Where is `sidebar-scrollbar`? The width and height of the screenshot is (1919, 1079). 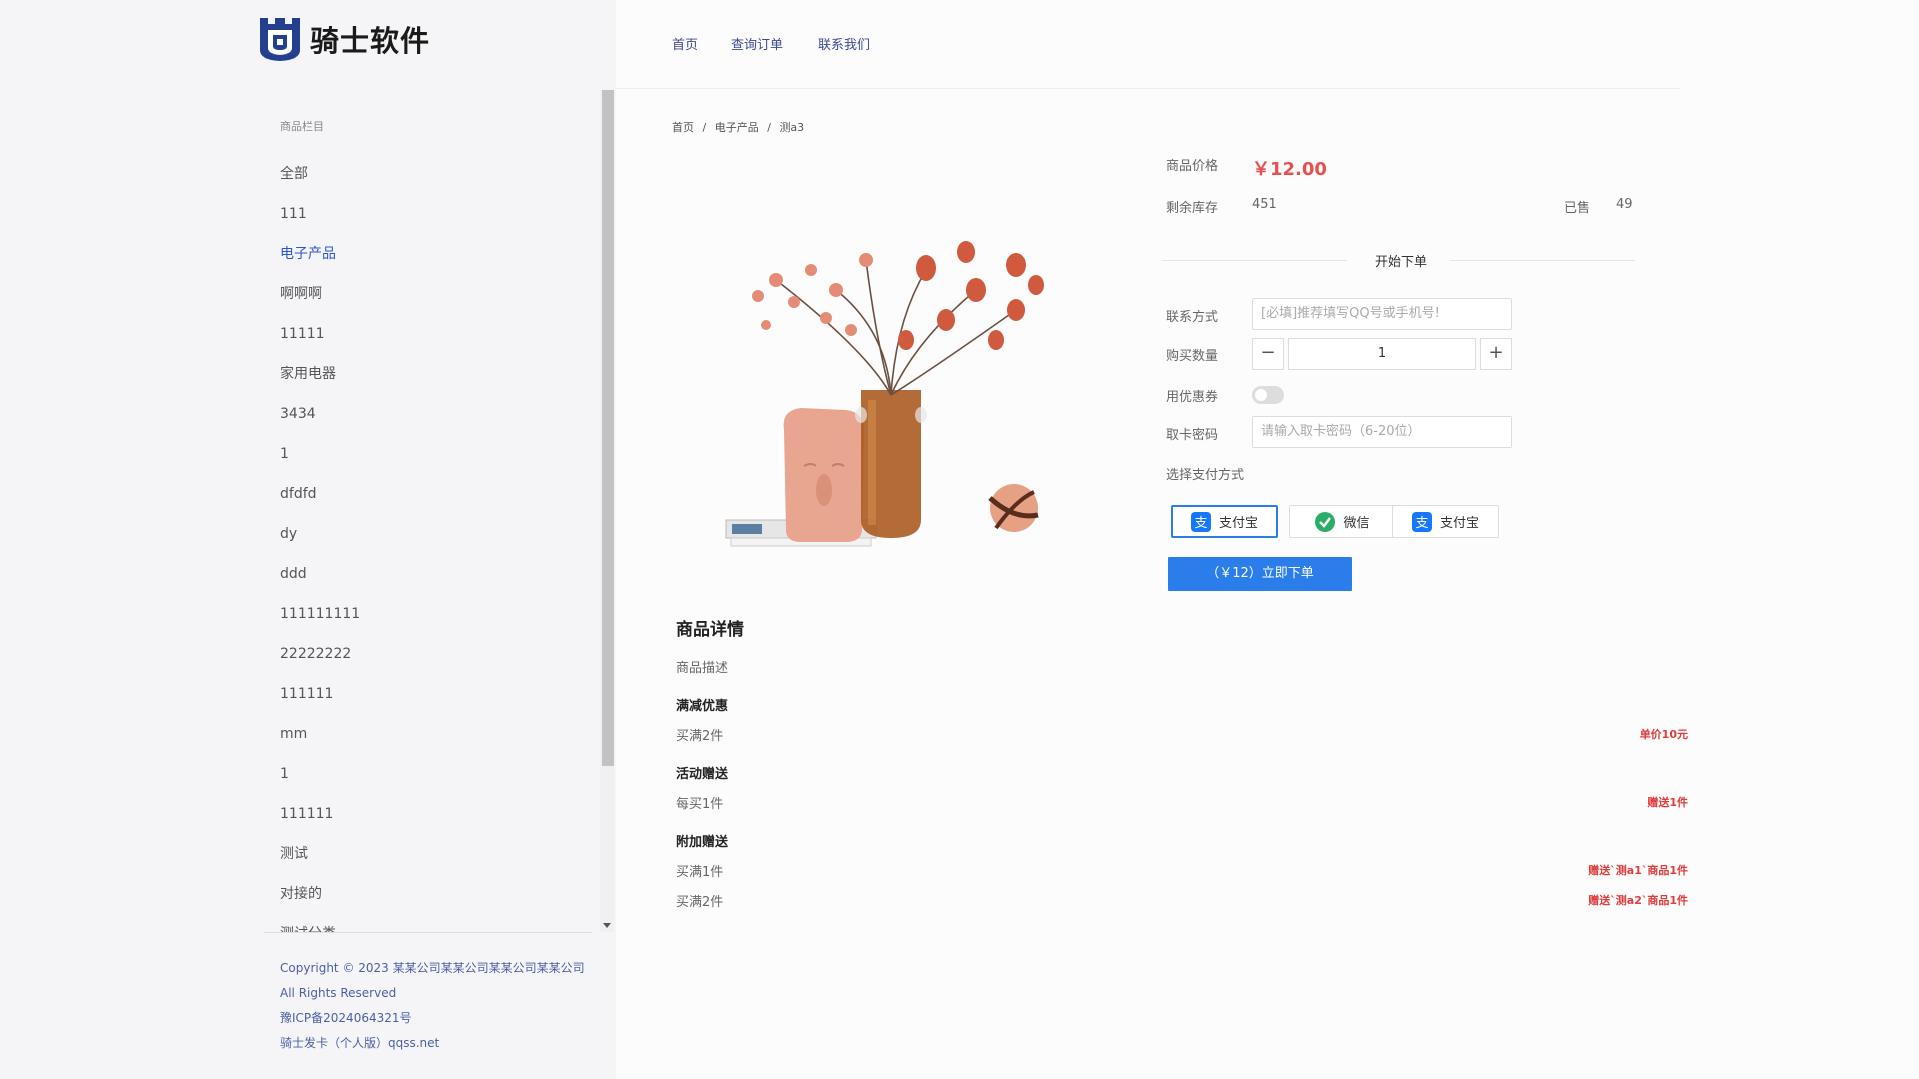 sidebar-scrollbar is located at coordinates (607, 511).